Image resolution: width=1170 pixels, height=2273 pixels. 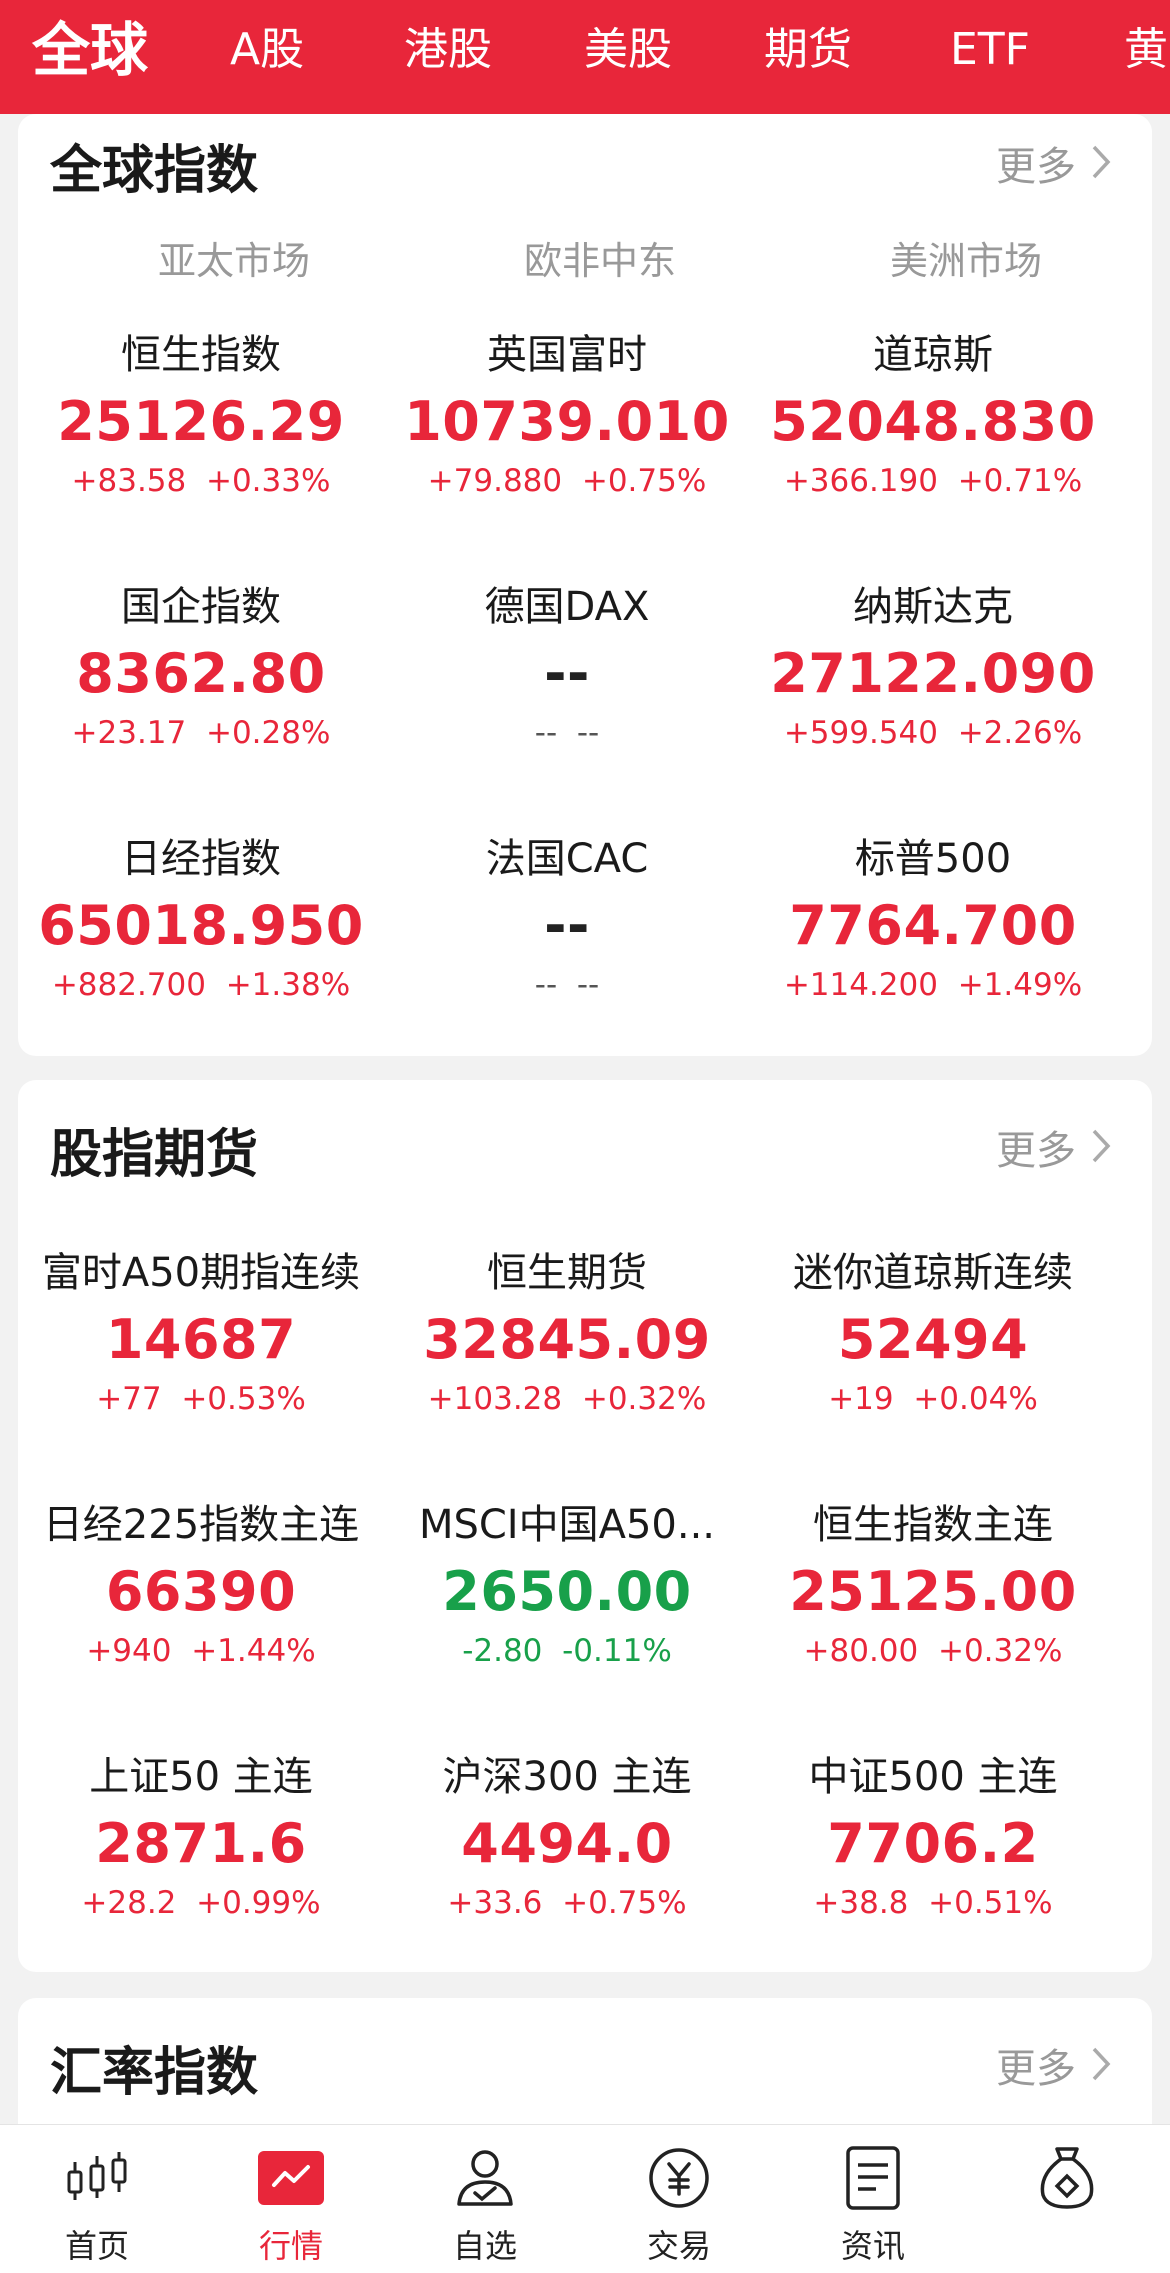 What do you see at coordinates (933, 1580) in the screenshot?
I see `quote-cell: 恒生指数主连 25125.00 +80.00 +0.32%` at bounding box center [933, 1580].